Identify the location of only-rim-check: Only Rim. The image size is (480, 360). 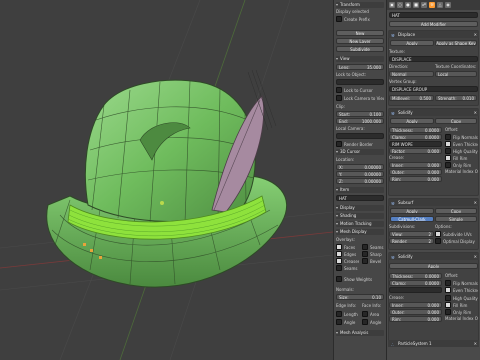
(461, 165).